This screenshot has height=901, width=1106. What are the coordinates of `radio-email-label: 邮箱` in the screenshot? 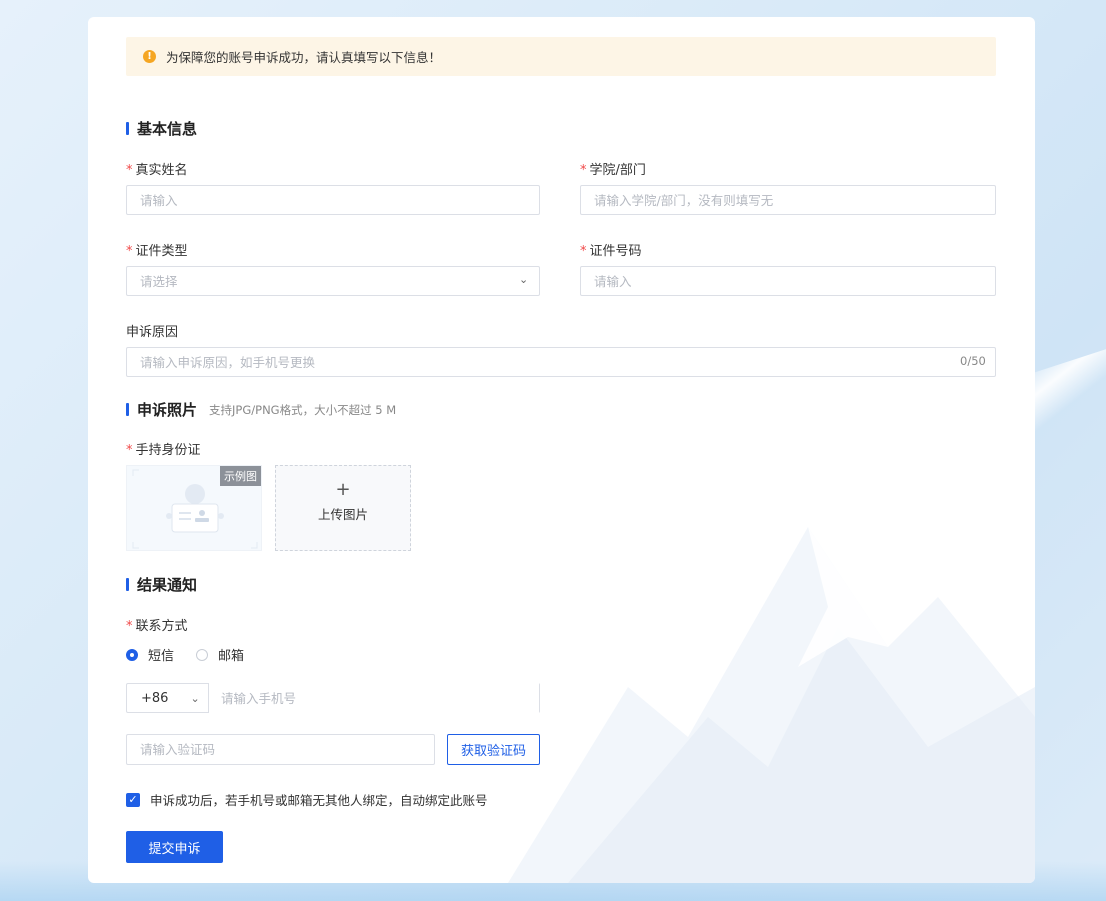 It's located at (231, 654).